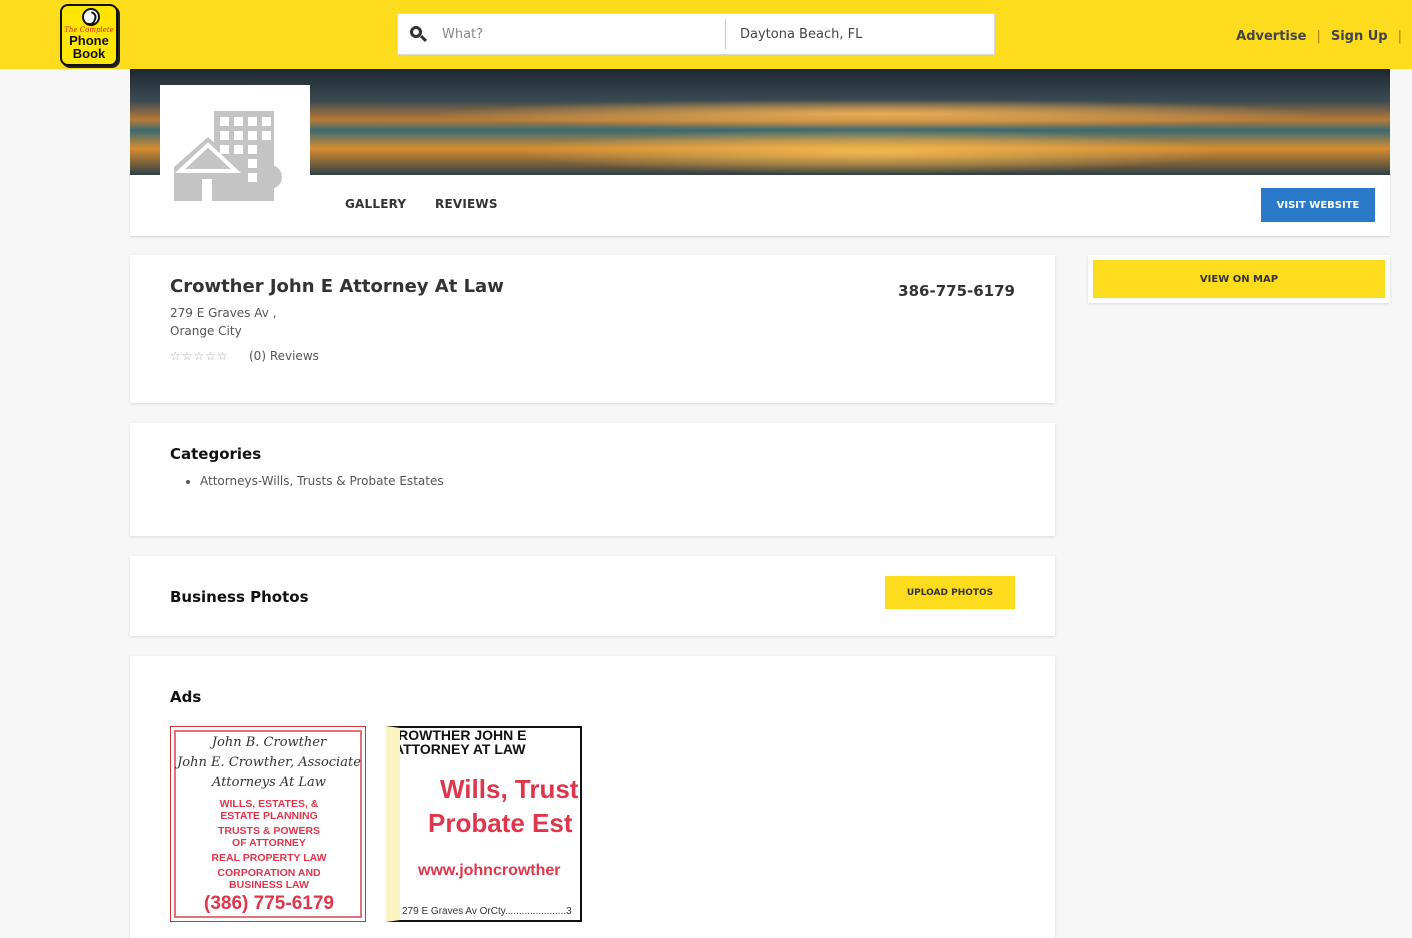  Describe the element at coordinates (725, 34) in the screenshot. I see `search-divider` at that location.